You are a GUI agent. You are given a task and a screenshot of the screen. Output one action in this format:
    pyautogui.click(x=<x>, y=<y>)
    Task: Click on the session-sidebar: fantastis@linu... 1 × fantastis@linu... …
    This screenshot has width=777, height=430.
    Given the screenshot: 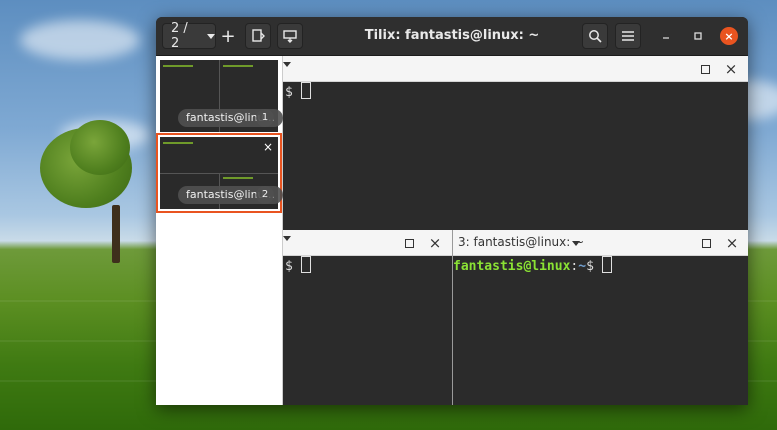 What is the action you would take?
    pyautogui.click(x=220, y=230)
    